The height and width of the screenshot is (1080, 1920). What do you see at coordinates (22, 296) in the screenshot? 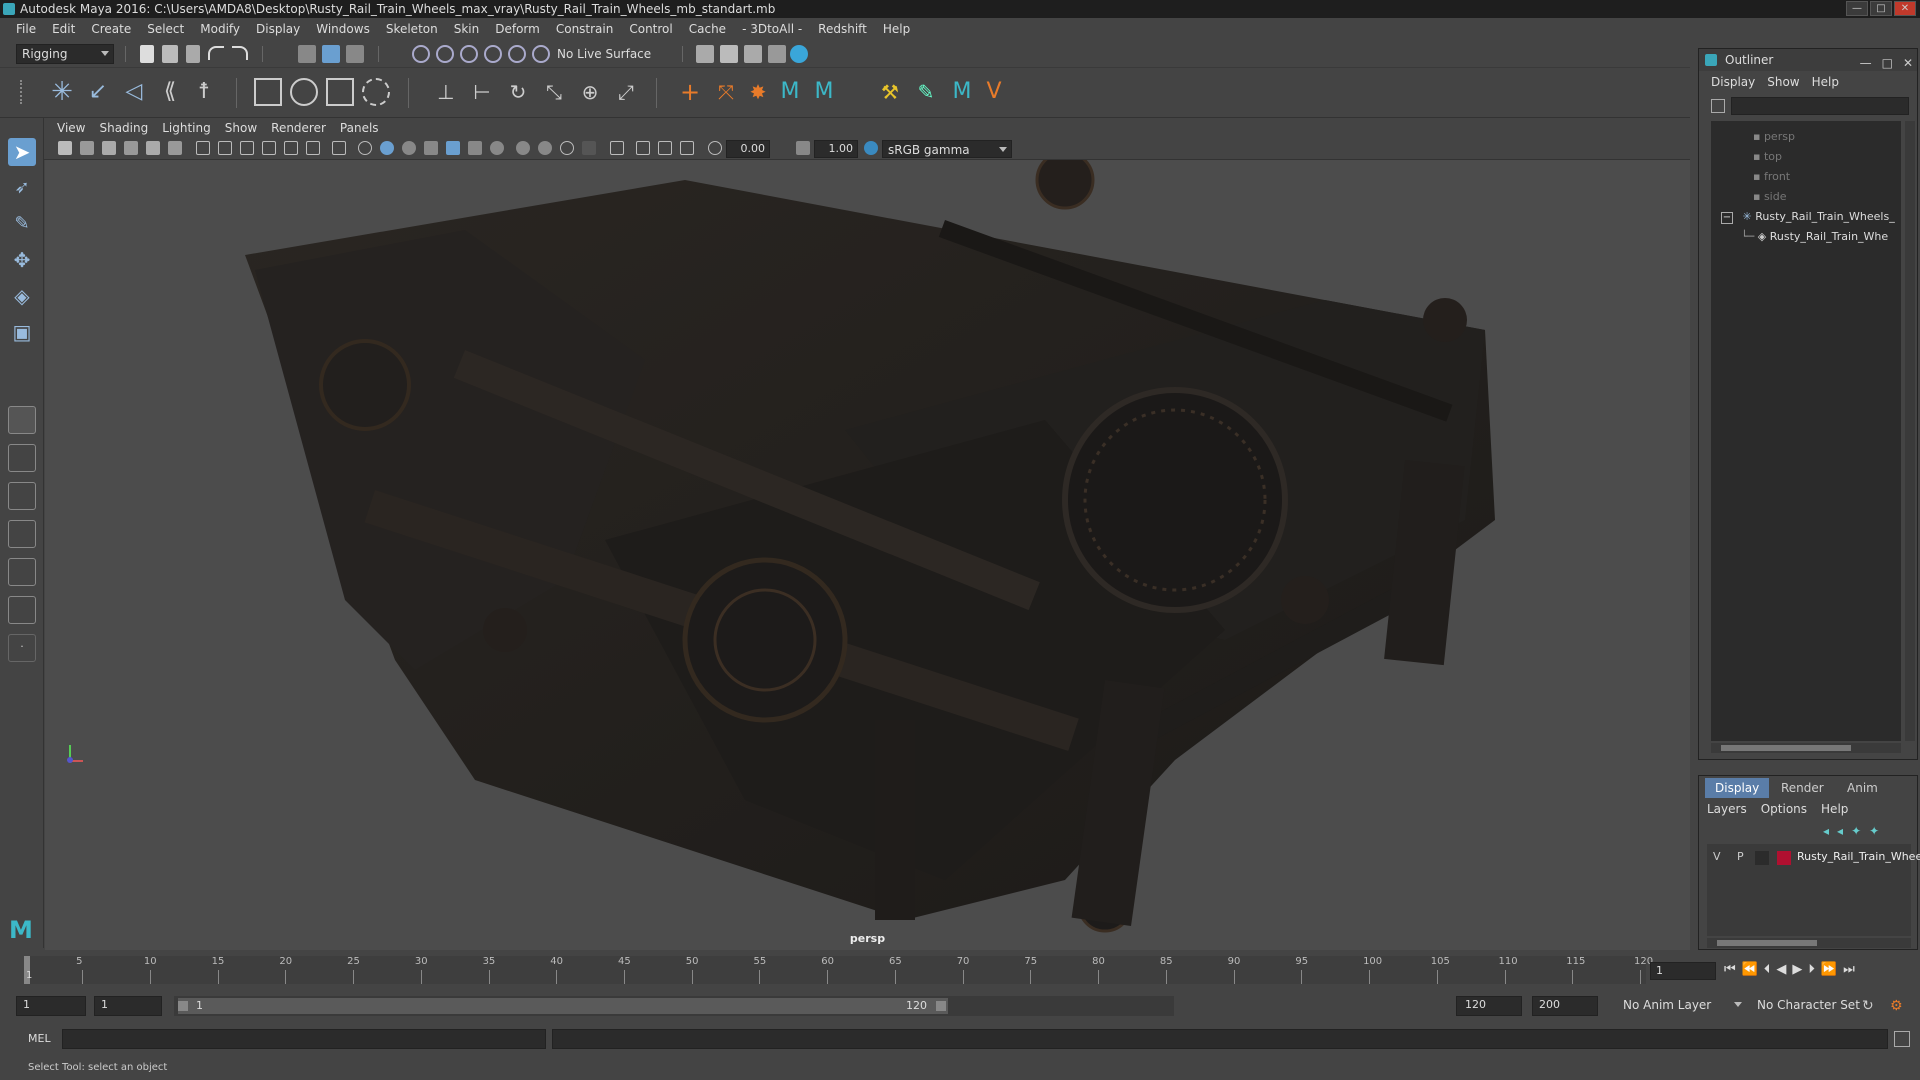
I see `rotate-tool-icon: ◈` at bounding box center [22, 296].